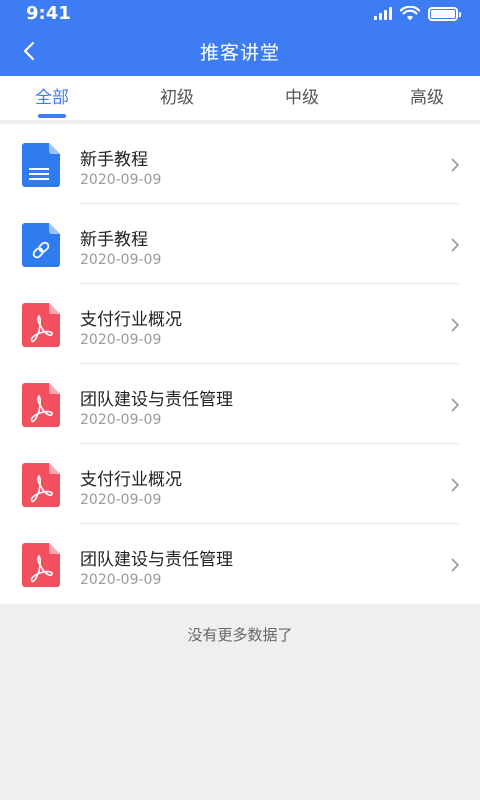 This screenshot has height=800, width=480. I want to click on nav-bar: 推客讲堂, so click(240, 51).